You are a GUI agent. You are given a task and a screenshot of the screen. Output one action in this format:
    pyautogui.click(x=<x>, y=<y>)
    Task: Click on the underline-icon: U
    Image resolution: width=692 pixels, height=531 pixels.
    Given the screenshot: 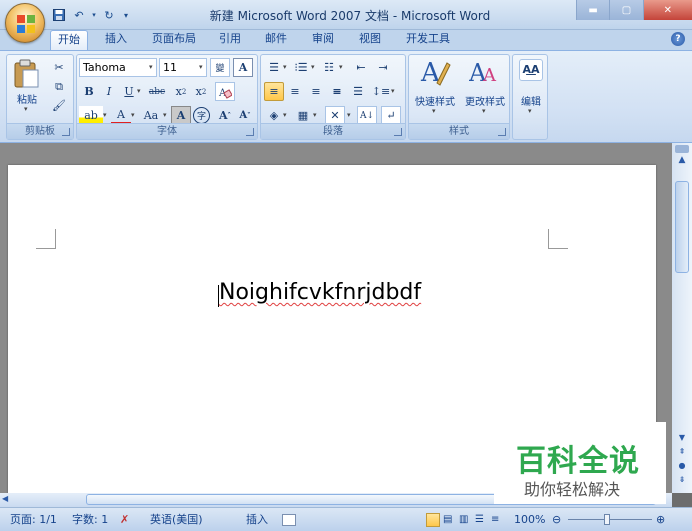 What is the action you would take?
    pyautogui.click(x=129, y=91)
    